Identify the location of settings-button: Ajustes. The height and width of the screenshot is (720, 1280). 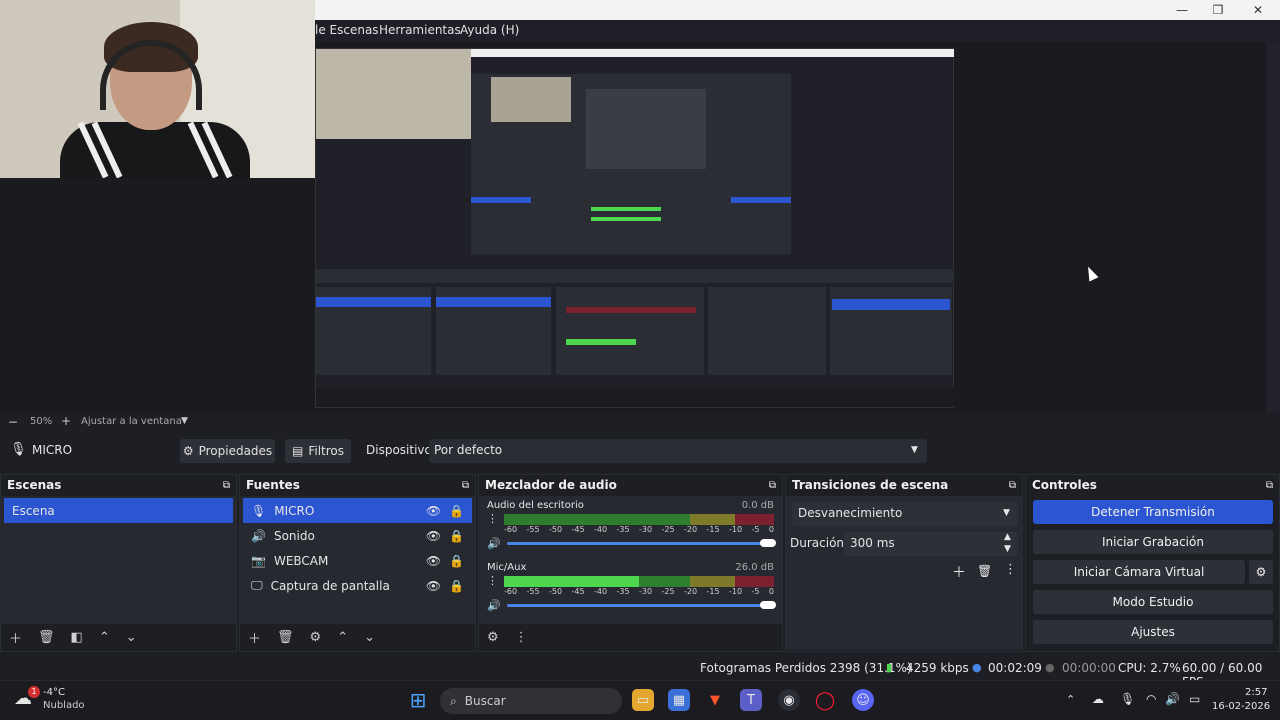
(1153, 632).